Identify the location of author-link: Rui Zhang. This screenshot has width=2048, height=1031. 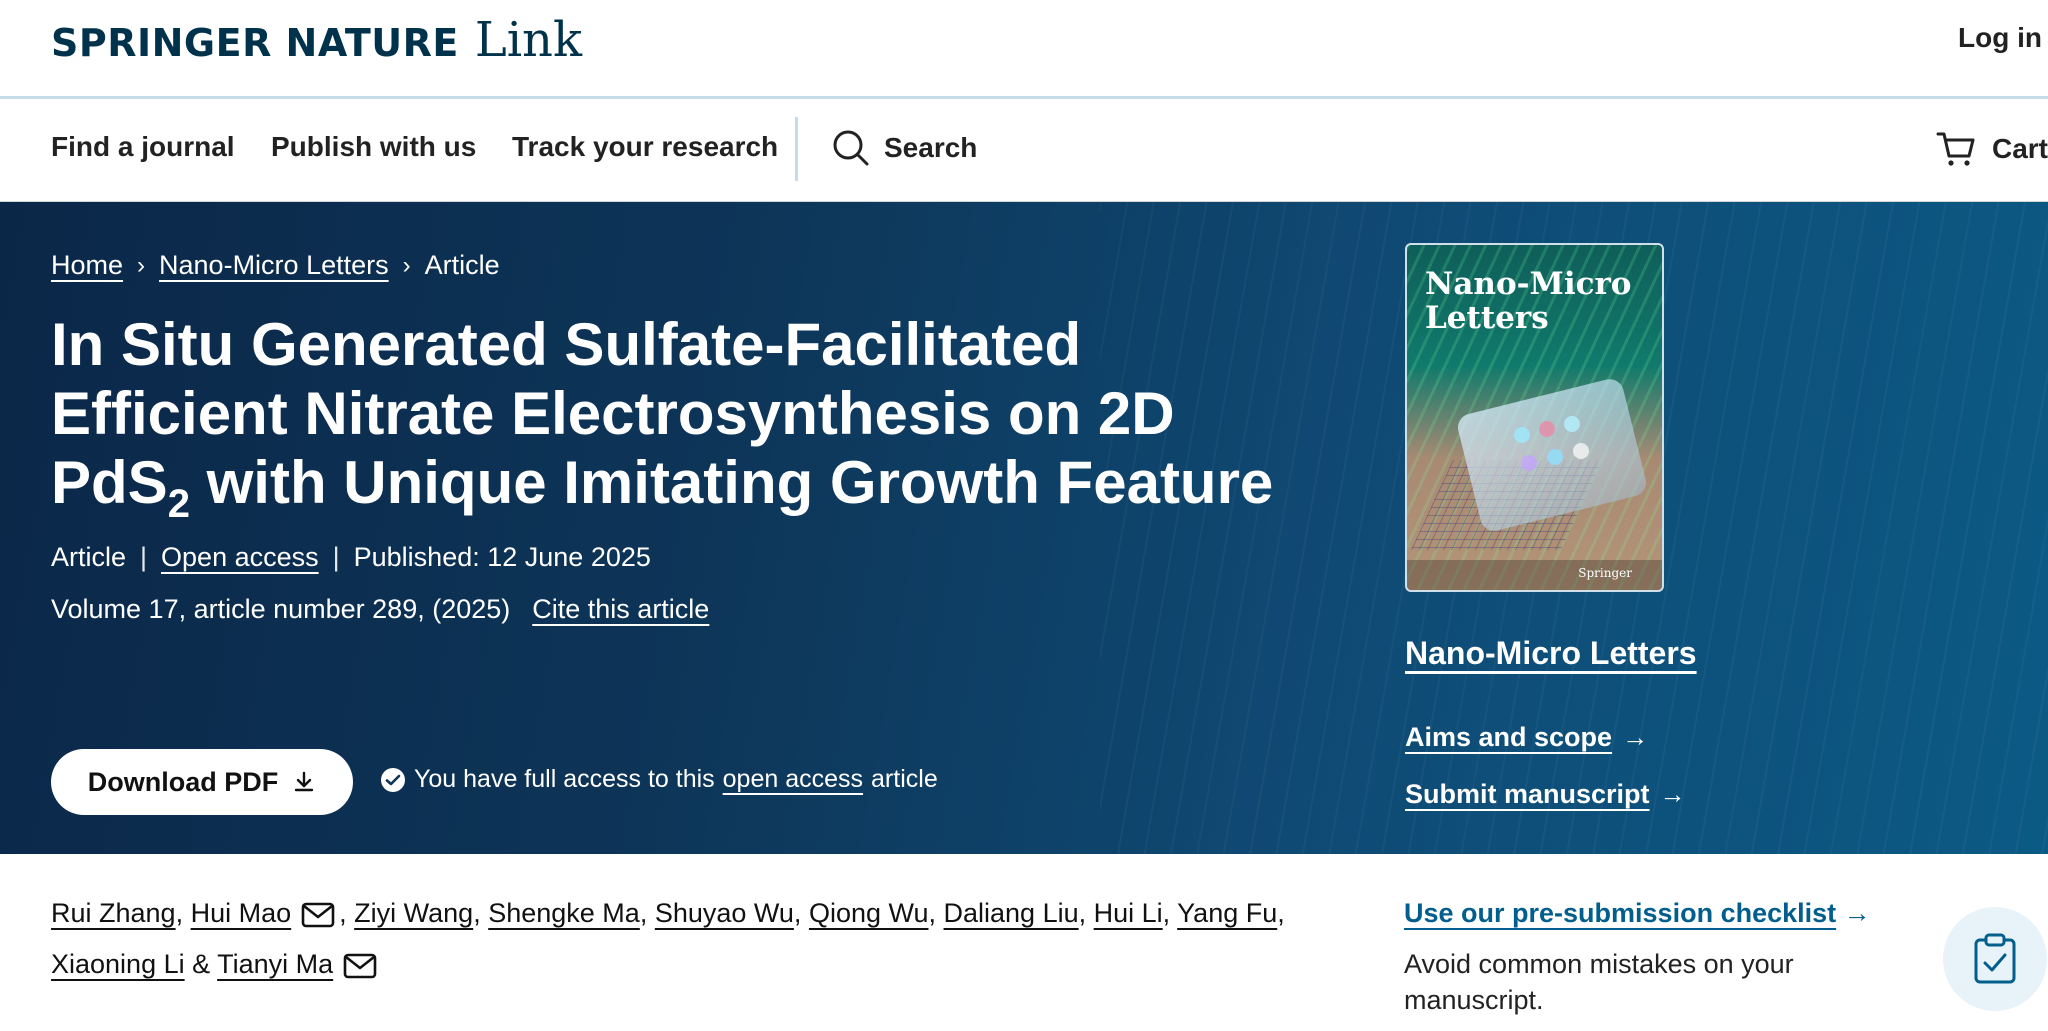
(113, 913).